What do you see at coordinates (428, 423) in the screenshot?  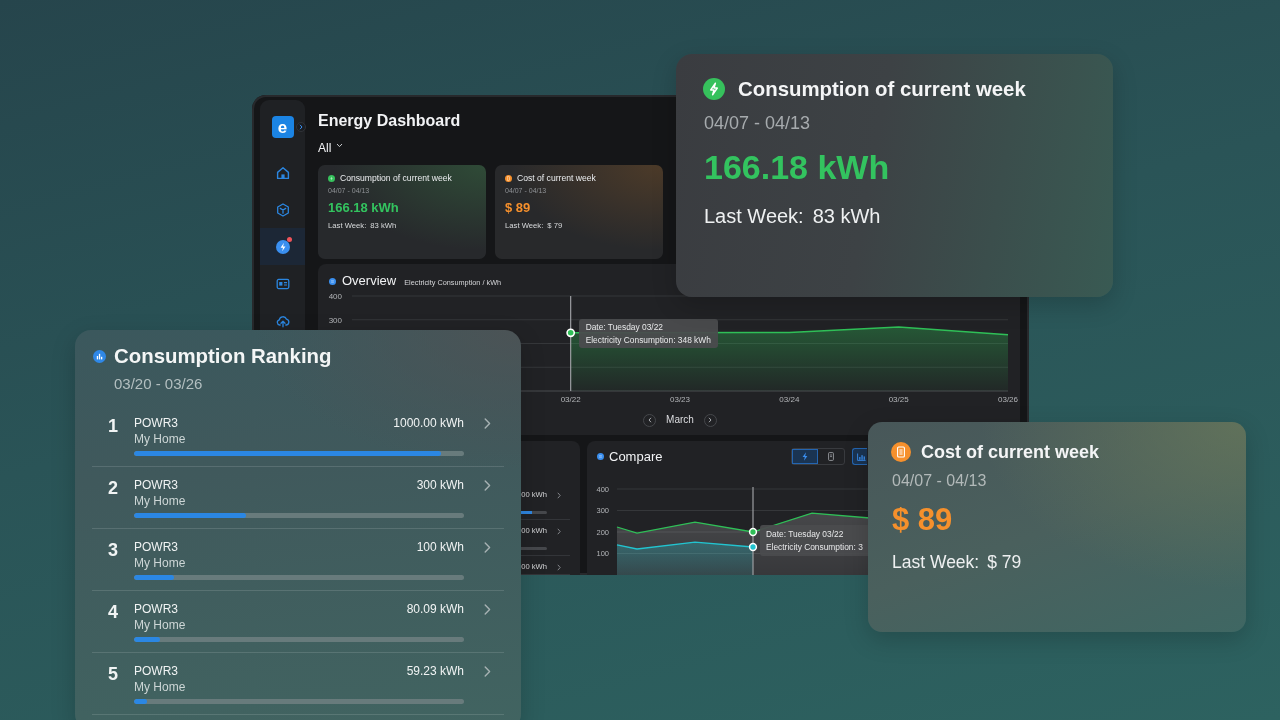 I see `consumption-value: 1000.00 kWh` at bounding box center [428, 423].